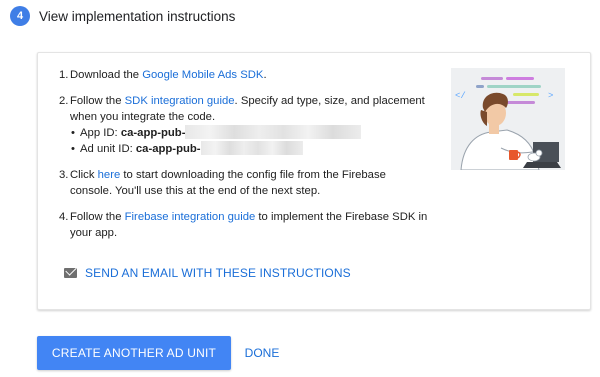 Image resolution: width=600 pixels, height=377 pixels. I want to click on download-config-here-link: here, so click(109, 175).